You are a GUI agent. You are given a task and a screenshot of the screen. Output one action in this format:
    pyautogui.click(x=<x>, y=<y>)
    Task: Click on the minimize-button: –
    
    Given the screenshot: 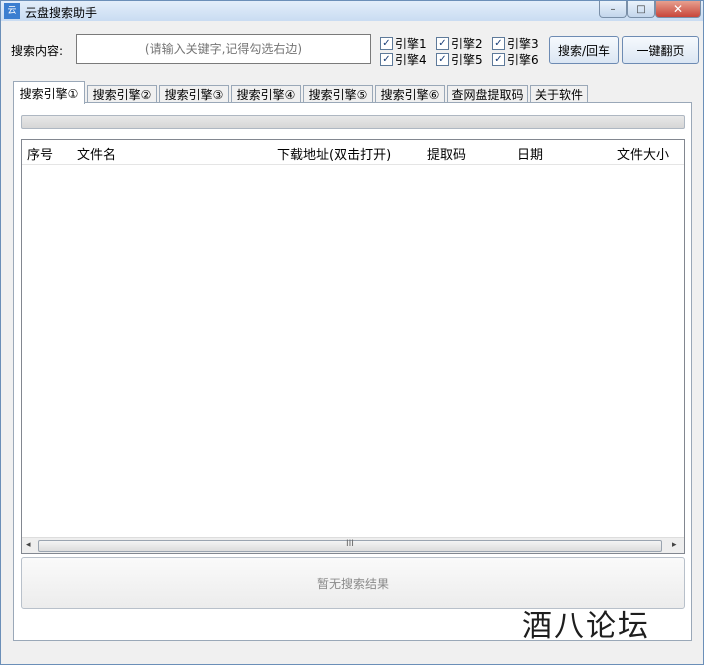 What is the action you would take?
    pyautogui.click(x=613, y=9)
    